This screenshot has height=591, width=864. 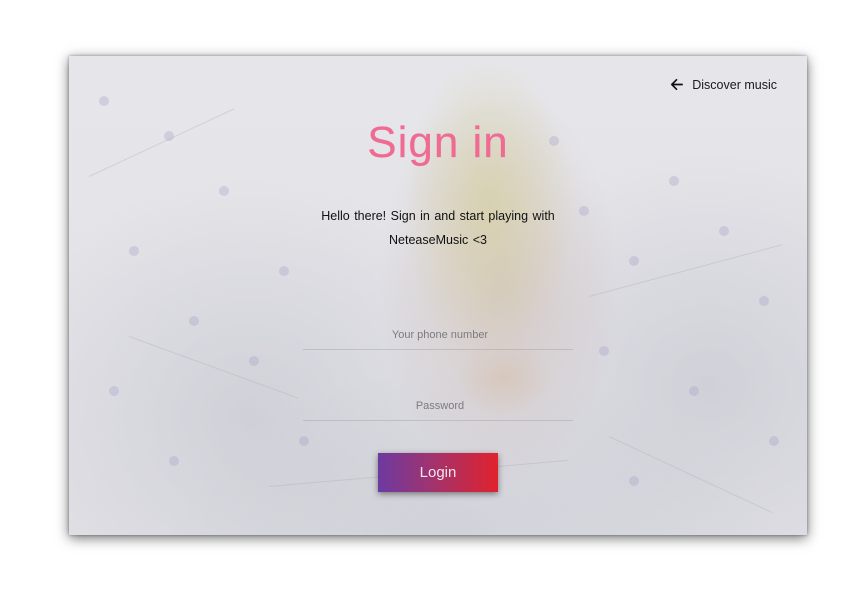 What do you see at coordinates (734, 84) in the screenshot?
I see `discover-music-label: Discover music` at bounding box center [734, 84].